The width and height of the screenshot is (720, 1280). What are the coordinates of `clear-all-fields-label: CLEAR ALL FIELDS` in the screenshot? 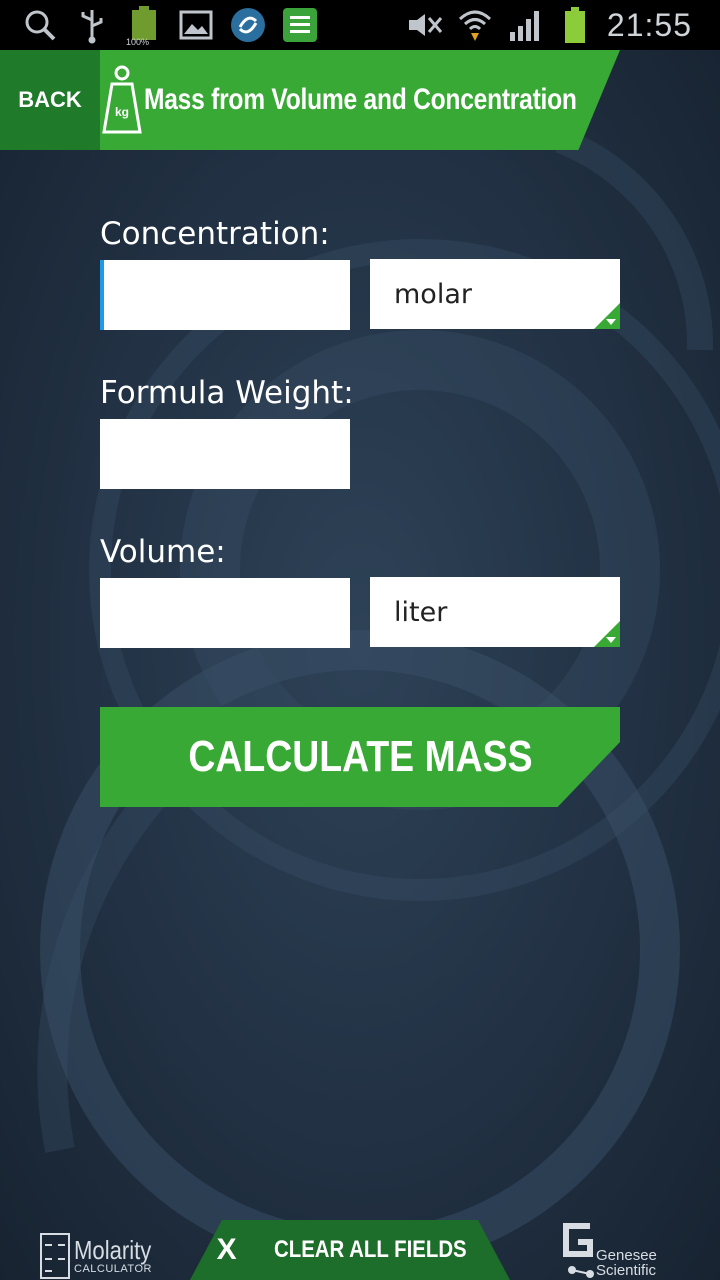 It's located at (370, 1249).